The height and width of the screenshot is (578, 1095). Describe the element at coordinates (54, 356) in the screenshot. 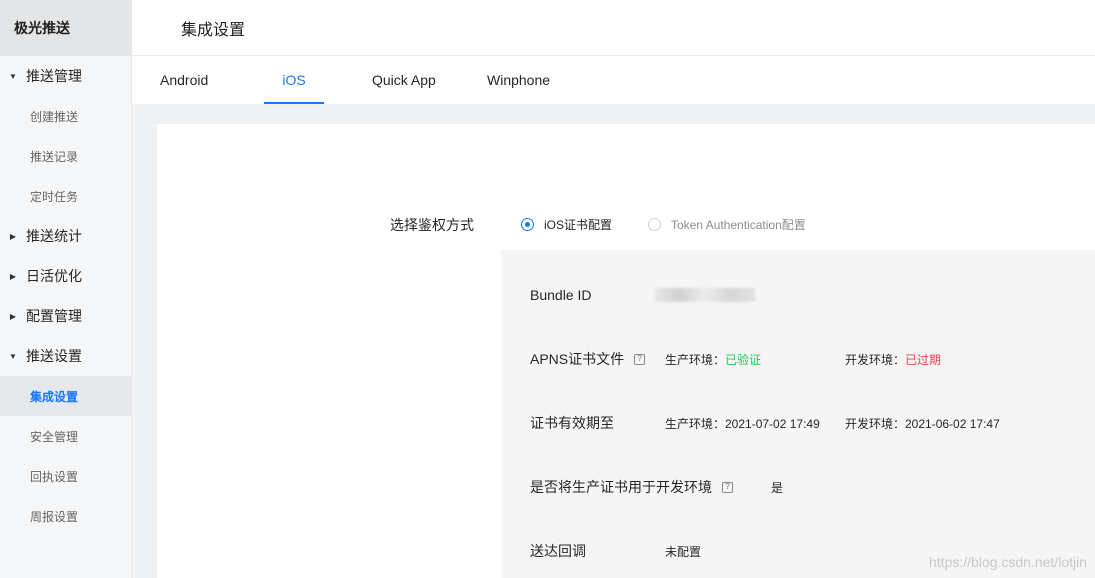

I see `sidebar-group-label: 推送设置` at that location.